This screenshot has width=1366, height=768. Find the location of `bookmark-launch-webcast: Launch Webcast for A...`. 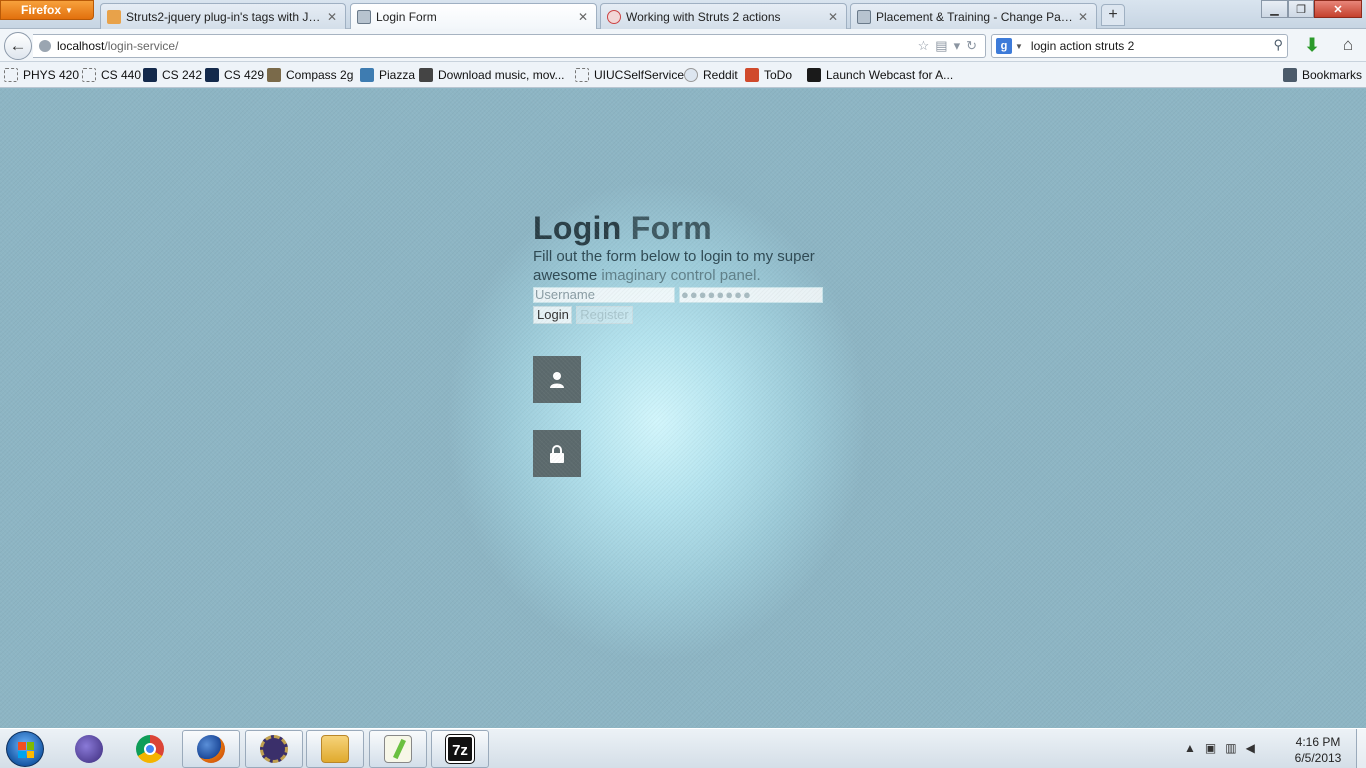

bookmark-launch-webcast: Launch Webcast for A... is located at coordinates (880, 75).